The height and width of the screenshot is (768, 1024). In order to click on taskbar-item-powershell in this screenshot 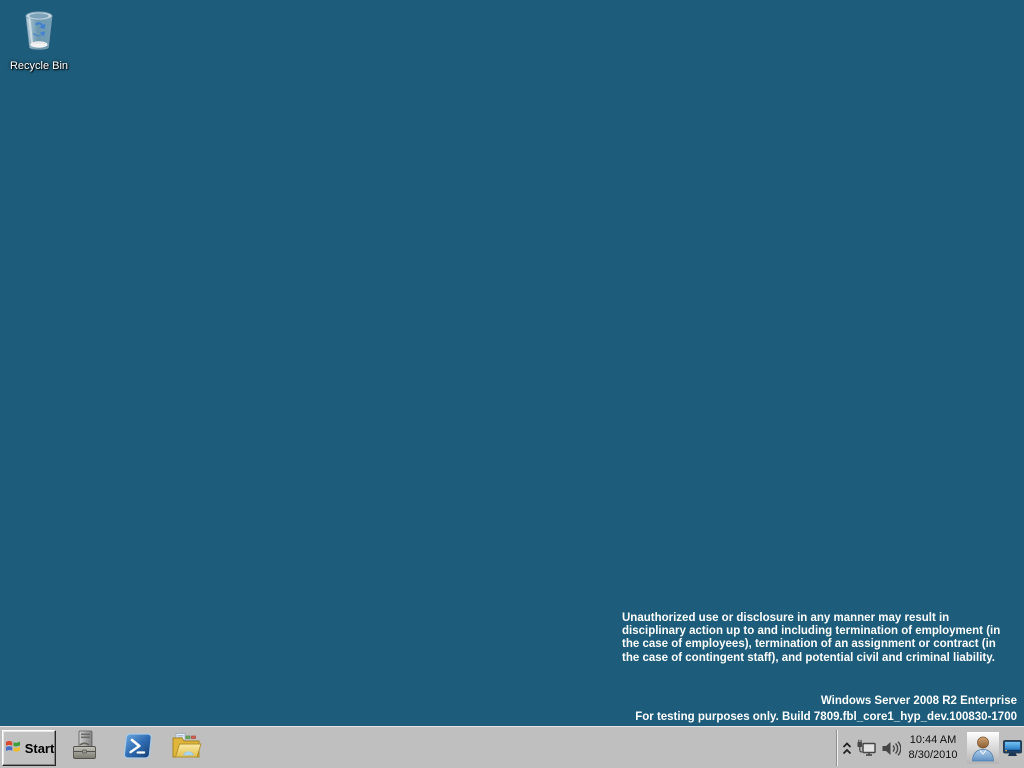, I will do `click(137, 748)`.